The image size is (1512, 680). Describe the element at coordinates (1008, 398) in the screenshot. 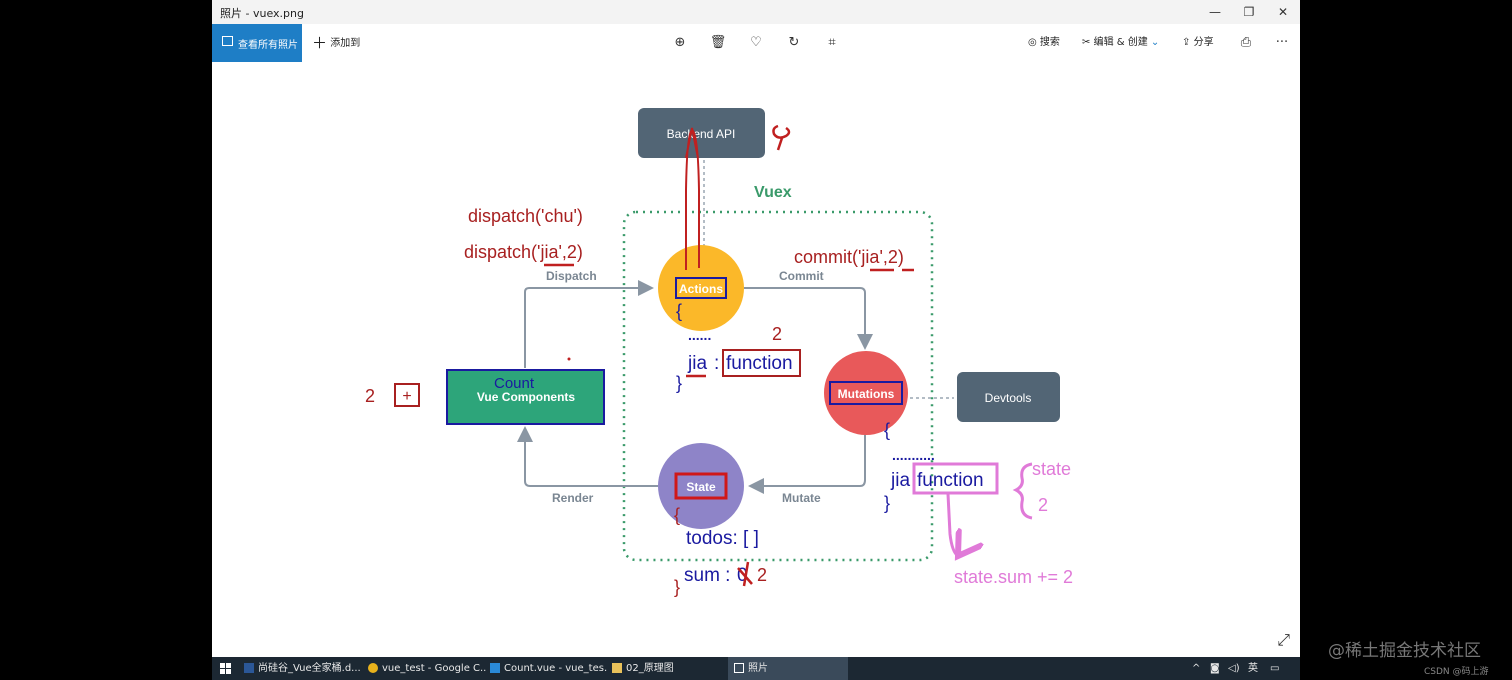

I see `devtools-label: Devtools` at that location.